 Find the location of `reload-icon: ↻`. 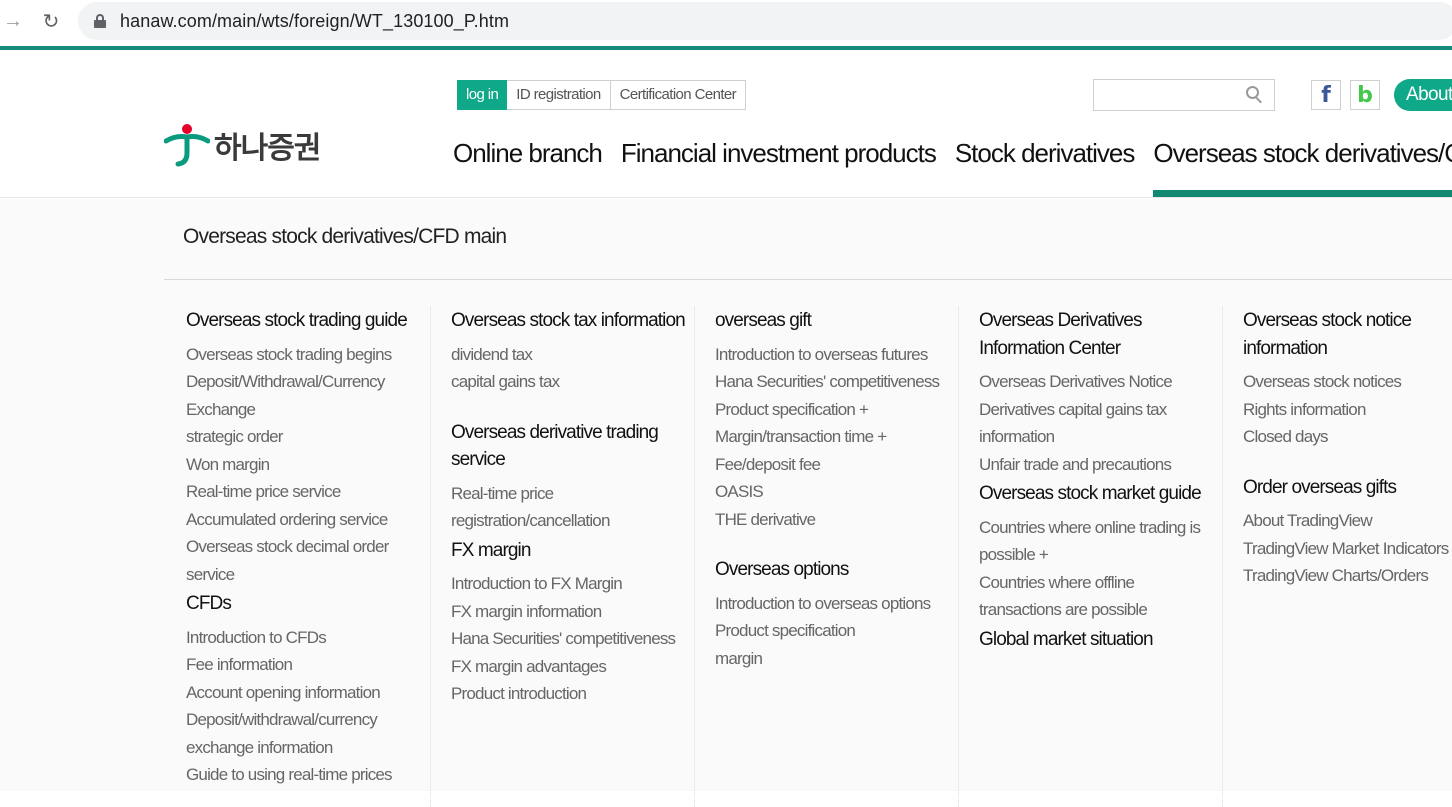

reload-icon: ↻ is located at coordinates (51, 21).